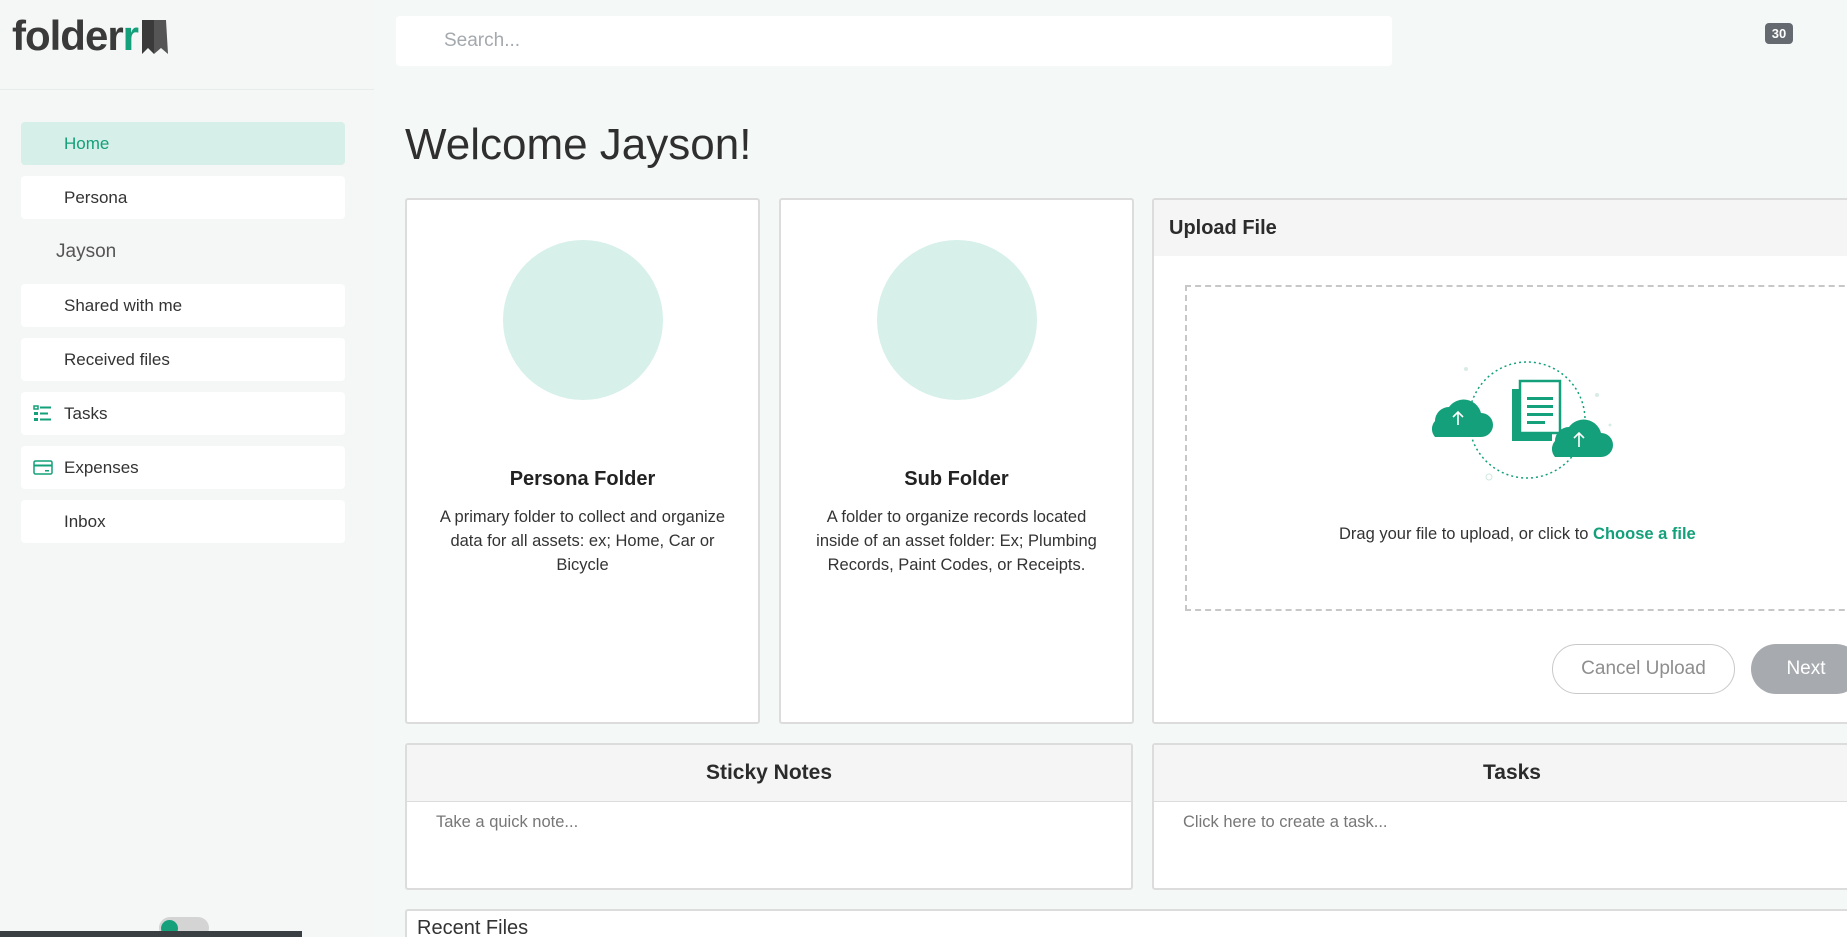 This screenshot has height=937, width=1847. Describe the element at coordinates (183, 359) in the screenshot. I see `sidebar-item-received-files: Received files` at that location.